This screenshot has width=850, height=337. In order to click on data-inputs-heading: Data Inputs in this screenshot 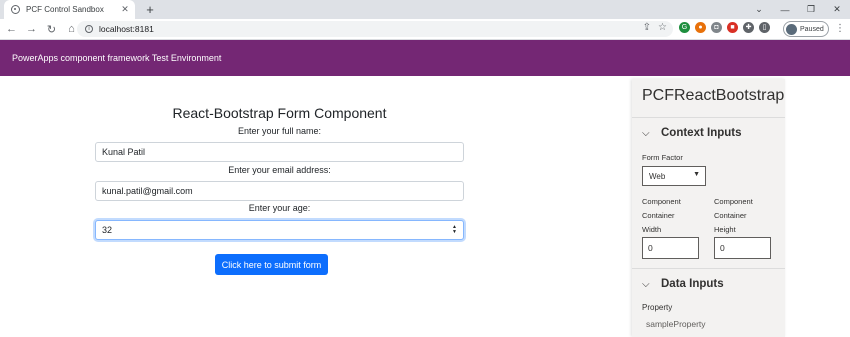, I will do `click(692, 284)`.